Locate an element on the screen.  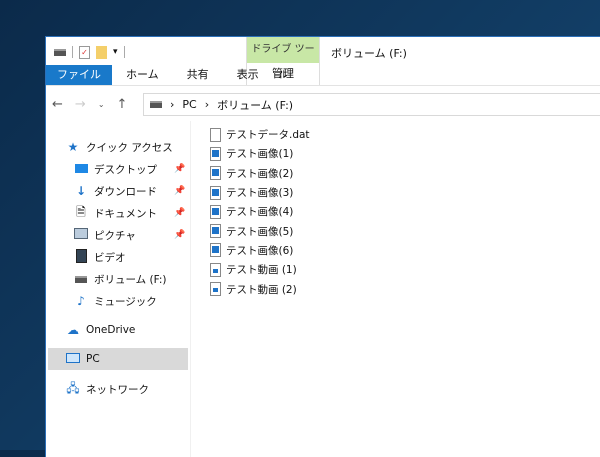
nav-music: ♪ ミュージック is located at coordinates (131, 301).